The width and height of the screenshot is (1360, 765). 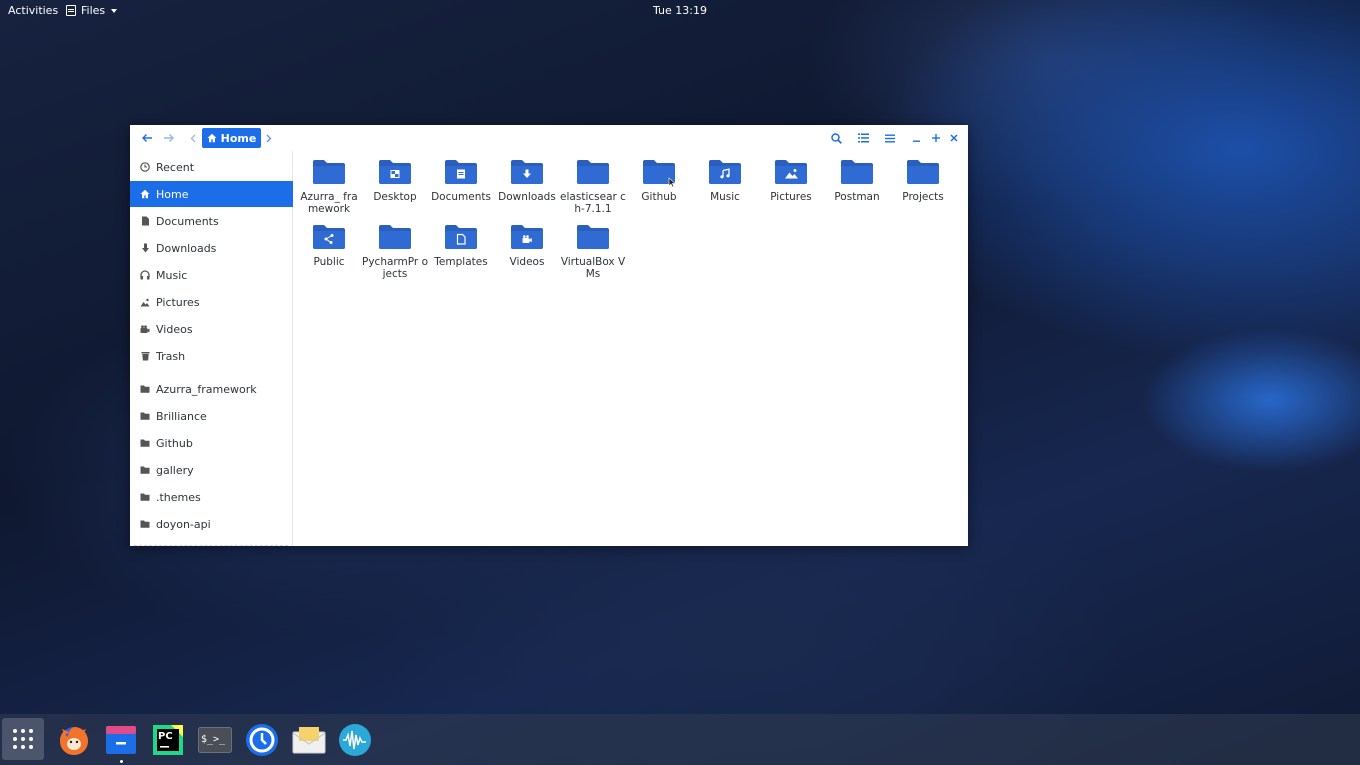 I want to click on dock-timeshift, so click(x=262, y=740).